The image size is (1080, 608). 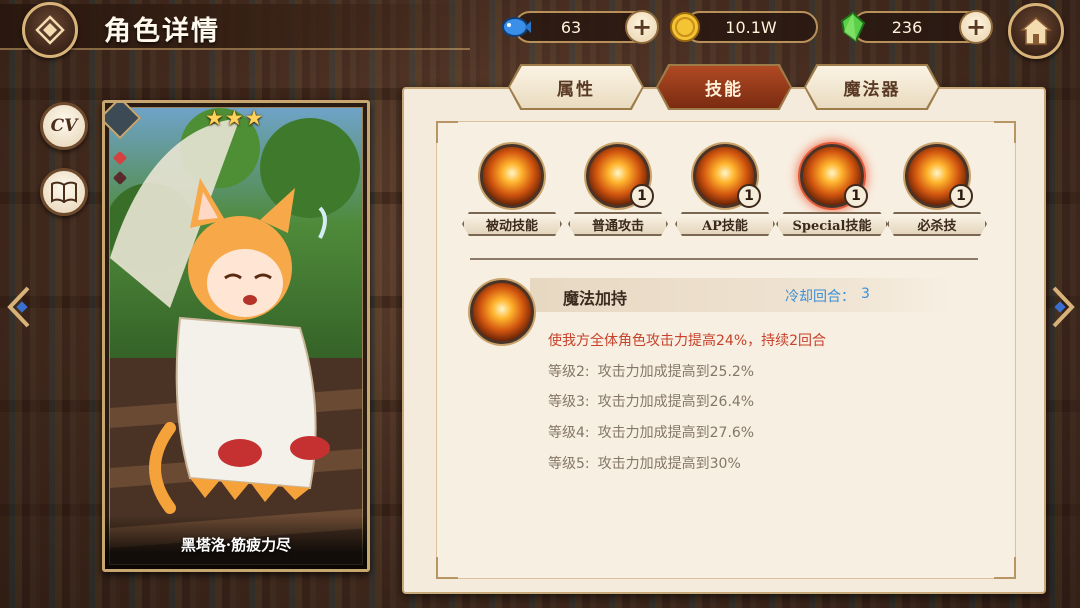 What do you see at coordinates (937, 191) in the screenshot?
I see `skill-ultimate: 1 必杀技` at bounding box center [937, 191].